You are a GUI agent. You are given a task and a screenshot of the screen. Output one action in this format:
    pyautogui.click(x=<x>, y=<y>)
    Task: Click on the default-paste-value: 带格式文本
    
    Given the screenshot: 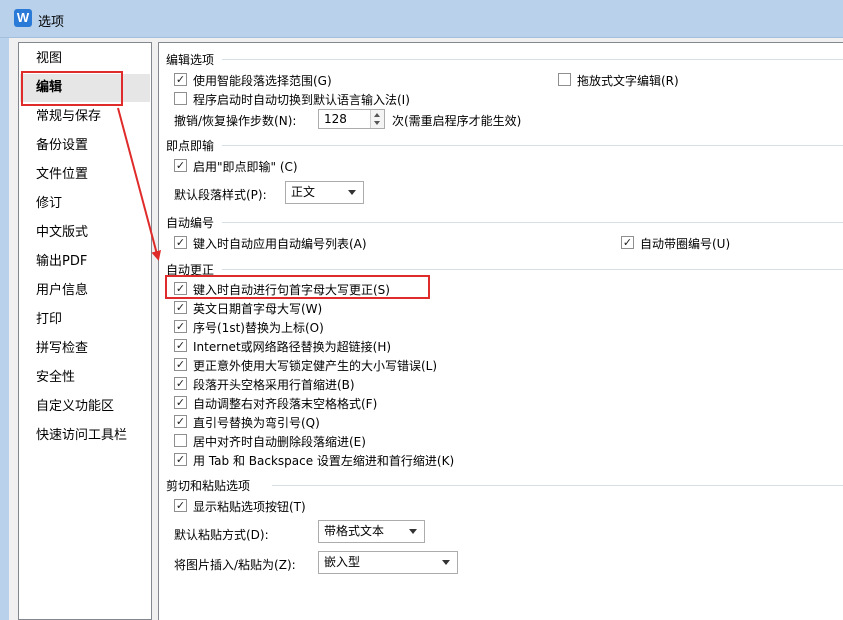 What is the action you would take?
    pyautogui.click(x=354, y=531)
    